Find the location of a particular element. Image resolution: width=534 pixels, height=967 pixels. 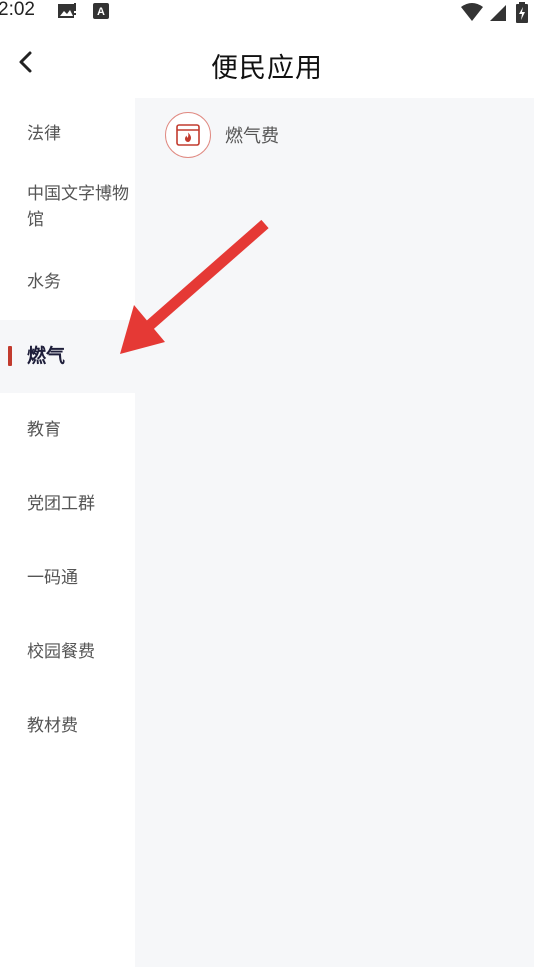

sidebar-item-gas: 燃气 is located at coordinates (67, 356).